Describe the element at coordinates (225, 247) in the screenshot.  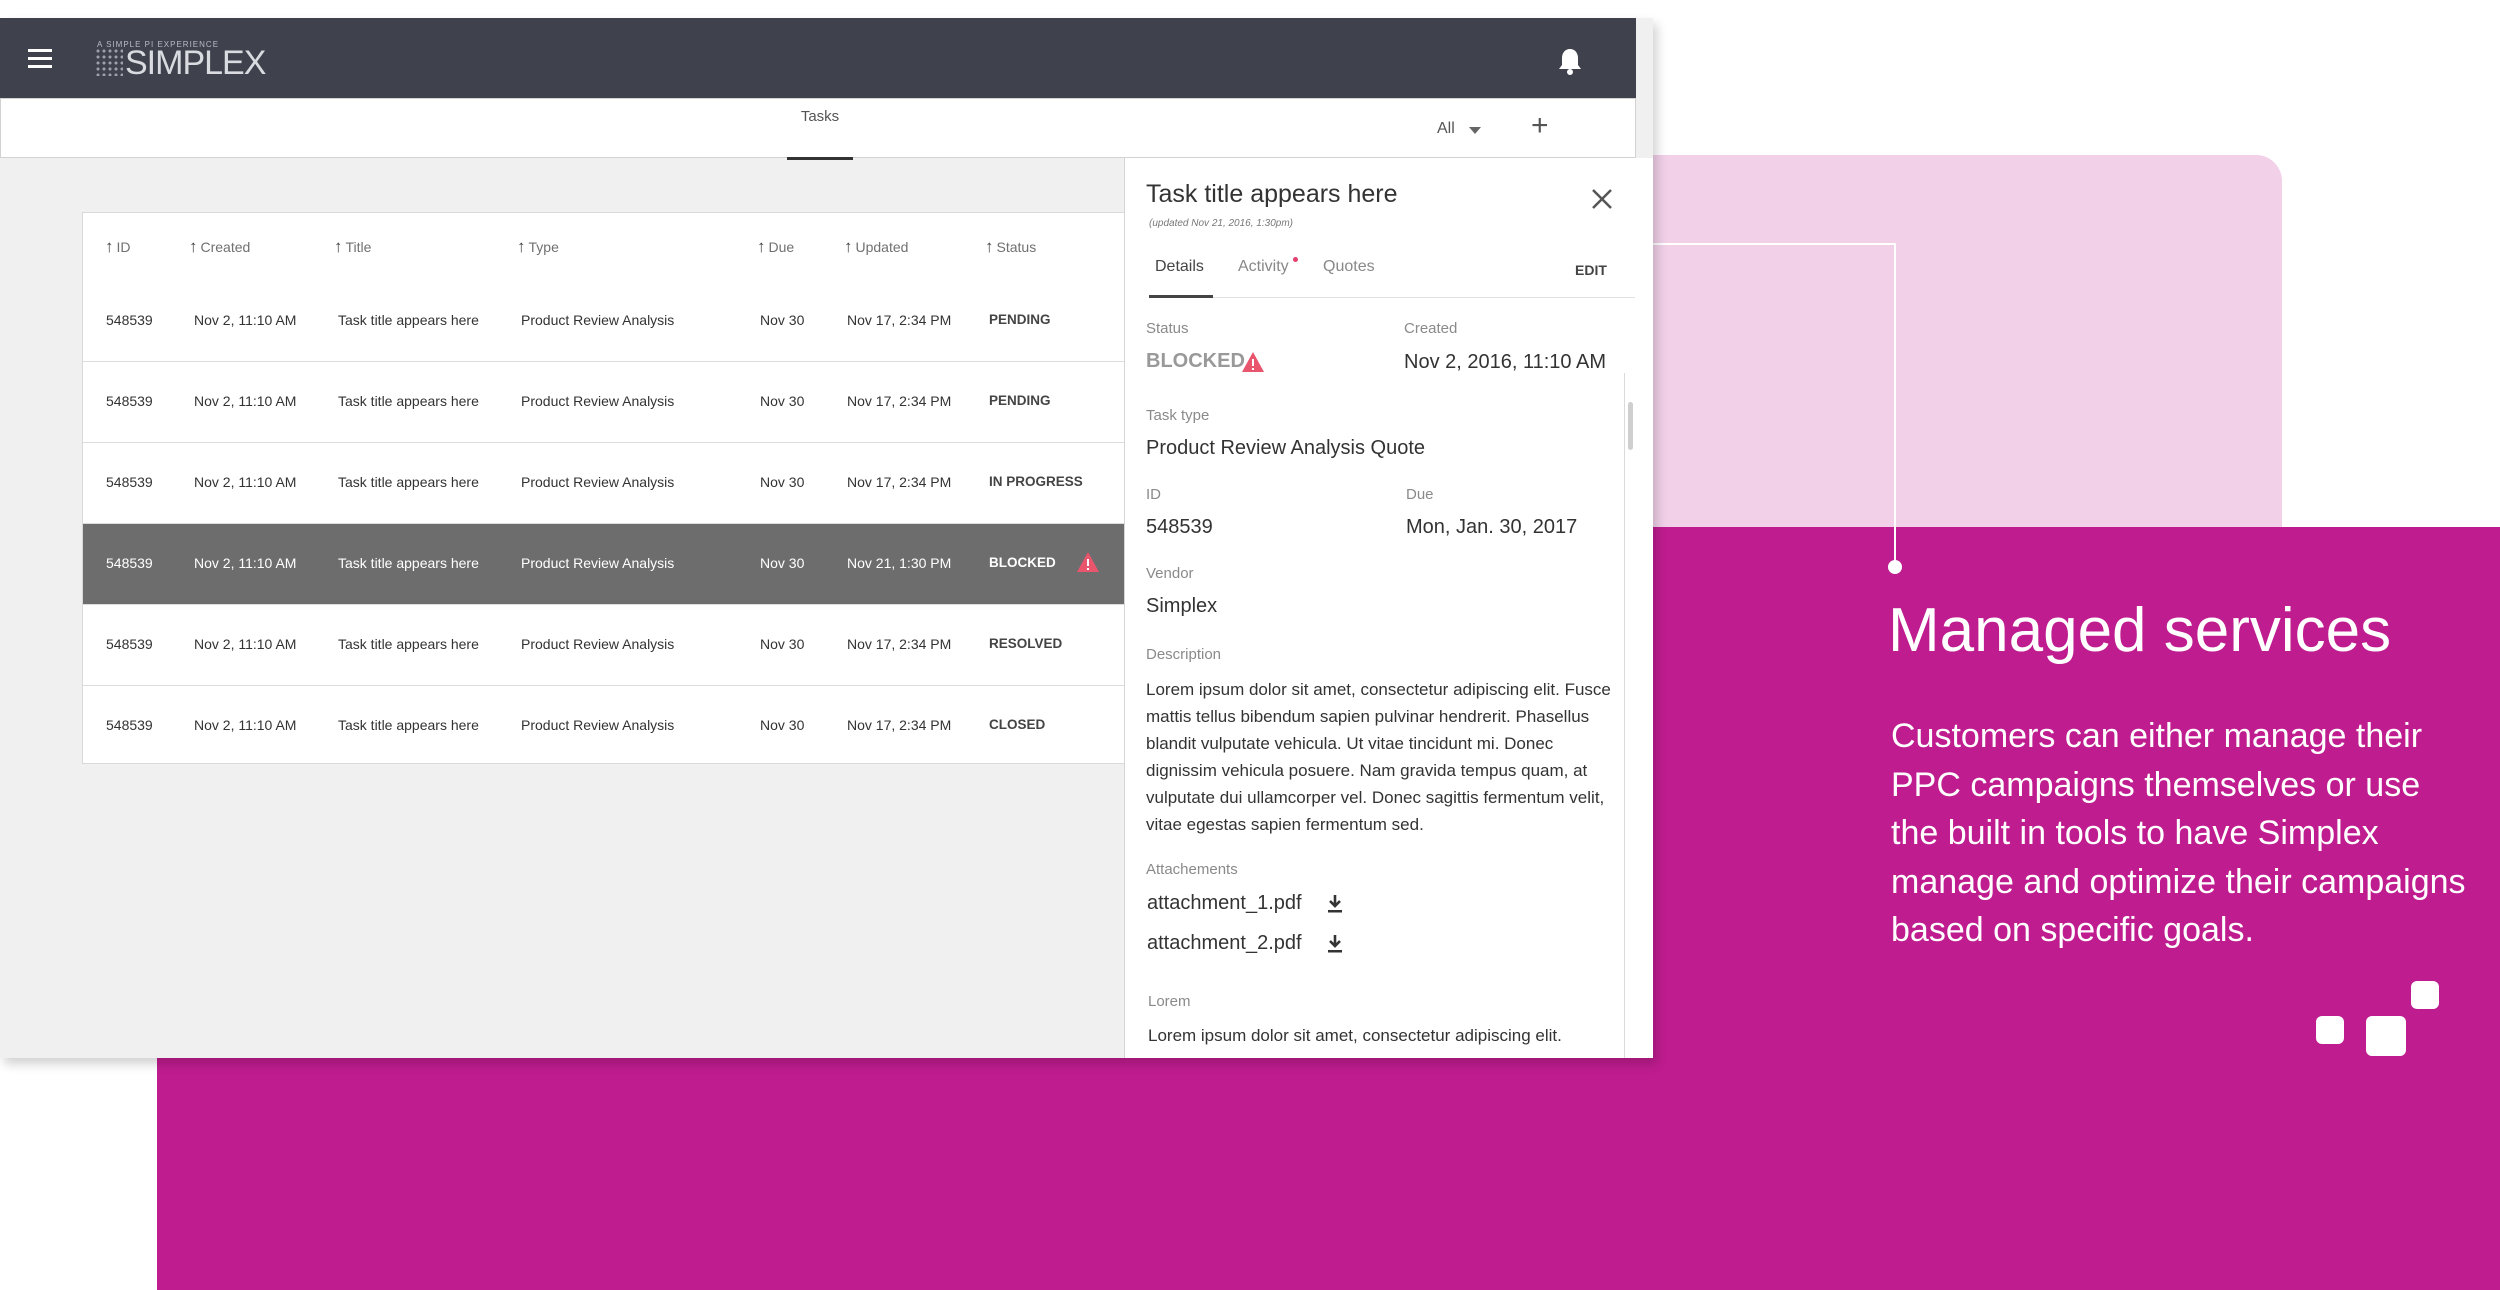
I see `column-header-label: Created` at that location.